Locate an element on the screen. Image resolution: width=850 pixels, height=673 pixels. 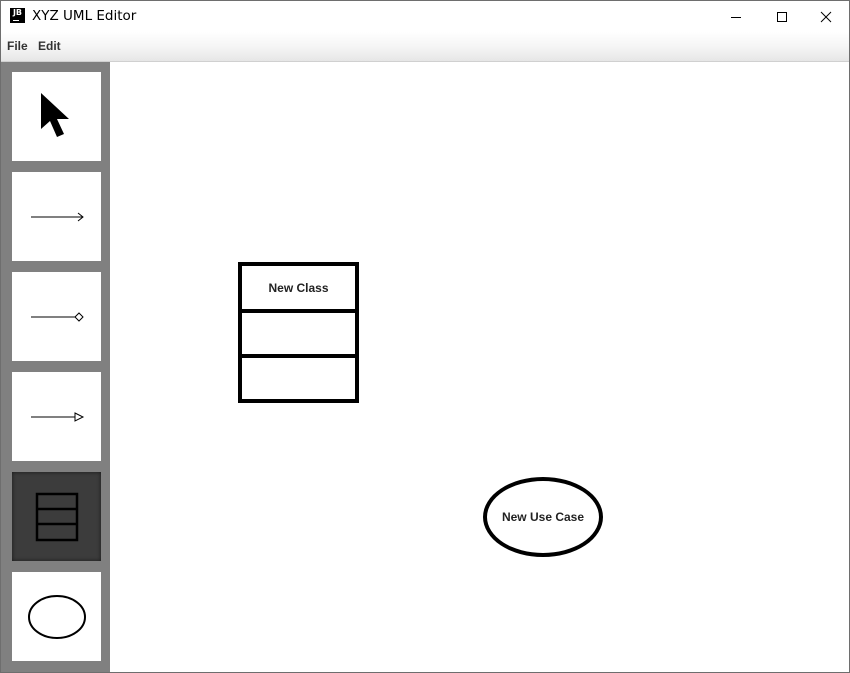
app-icon: JB is located at coordinates (17, 15).